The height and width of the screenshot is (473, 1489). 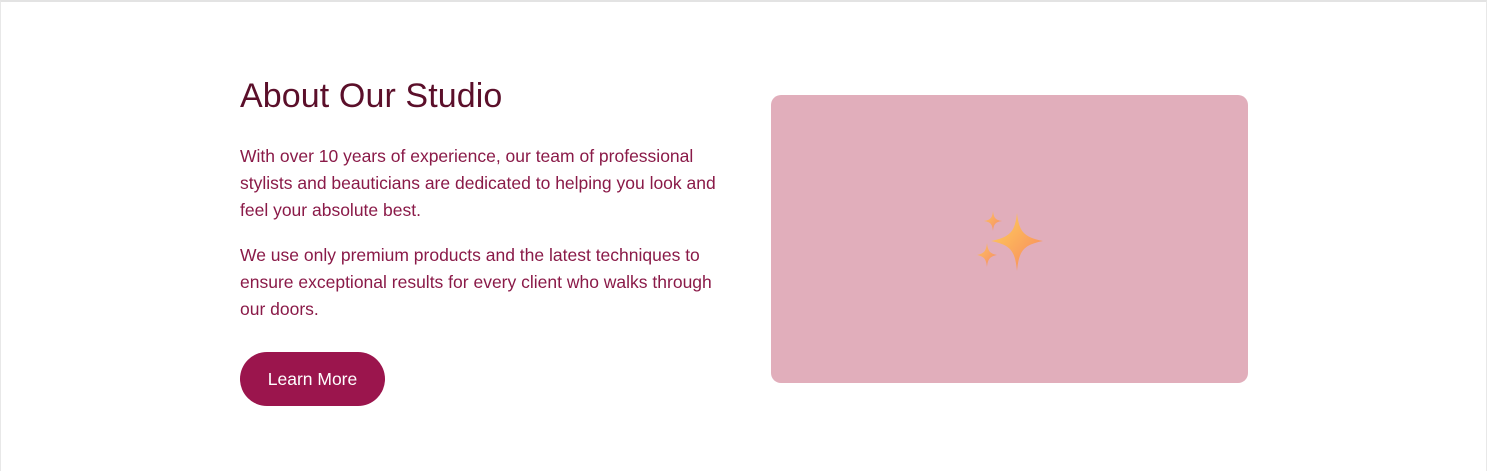 What do you see at coordinates (312, 379) in the screenshot?
I see `learn-more-button: Learn More` at bounding box center [312, 379].